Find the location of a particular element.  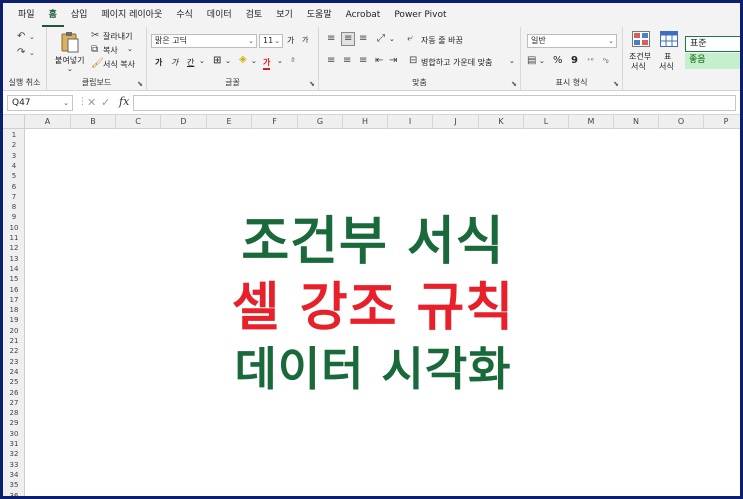

row-header-2: 2 is located at coordinates (14, 145).